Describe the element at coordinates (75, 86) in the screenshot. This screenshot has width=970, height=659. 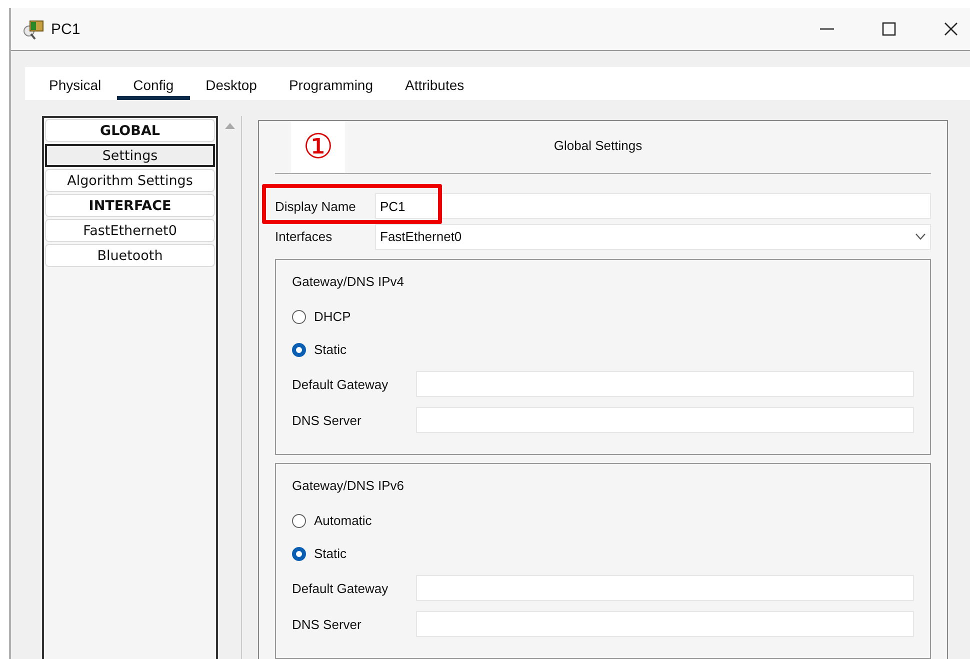
I see `tab: Physical` at that location.